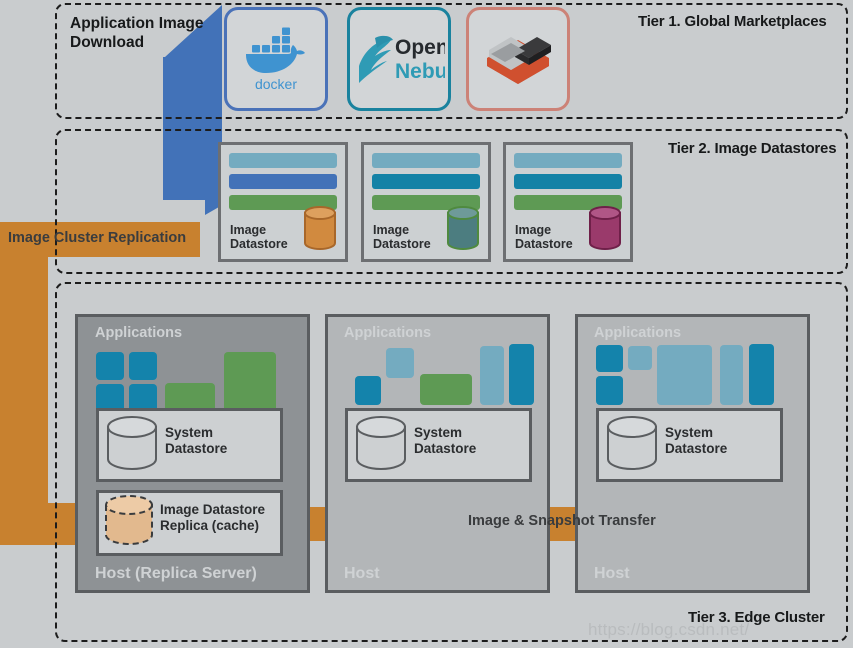  I want to click on image-datastore-replica-cylinder-icon, so click(129, 520).